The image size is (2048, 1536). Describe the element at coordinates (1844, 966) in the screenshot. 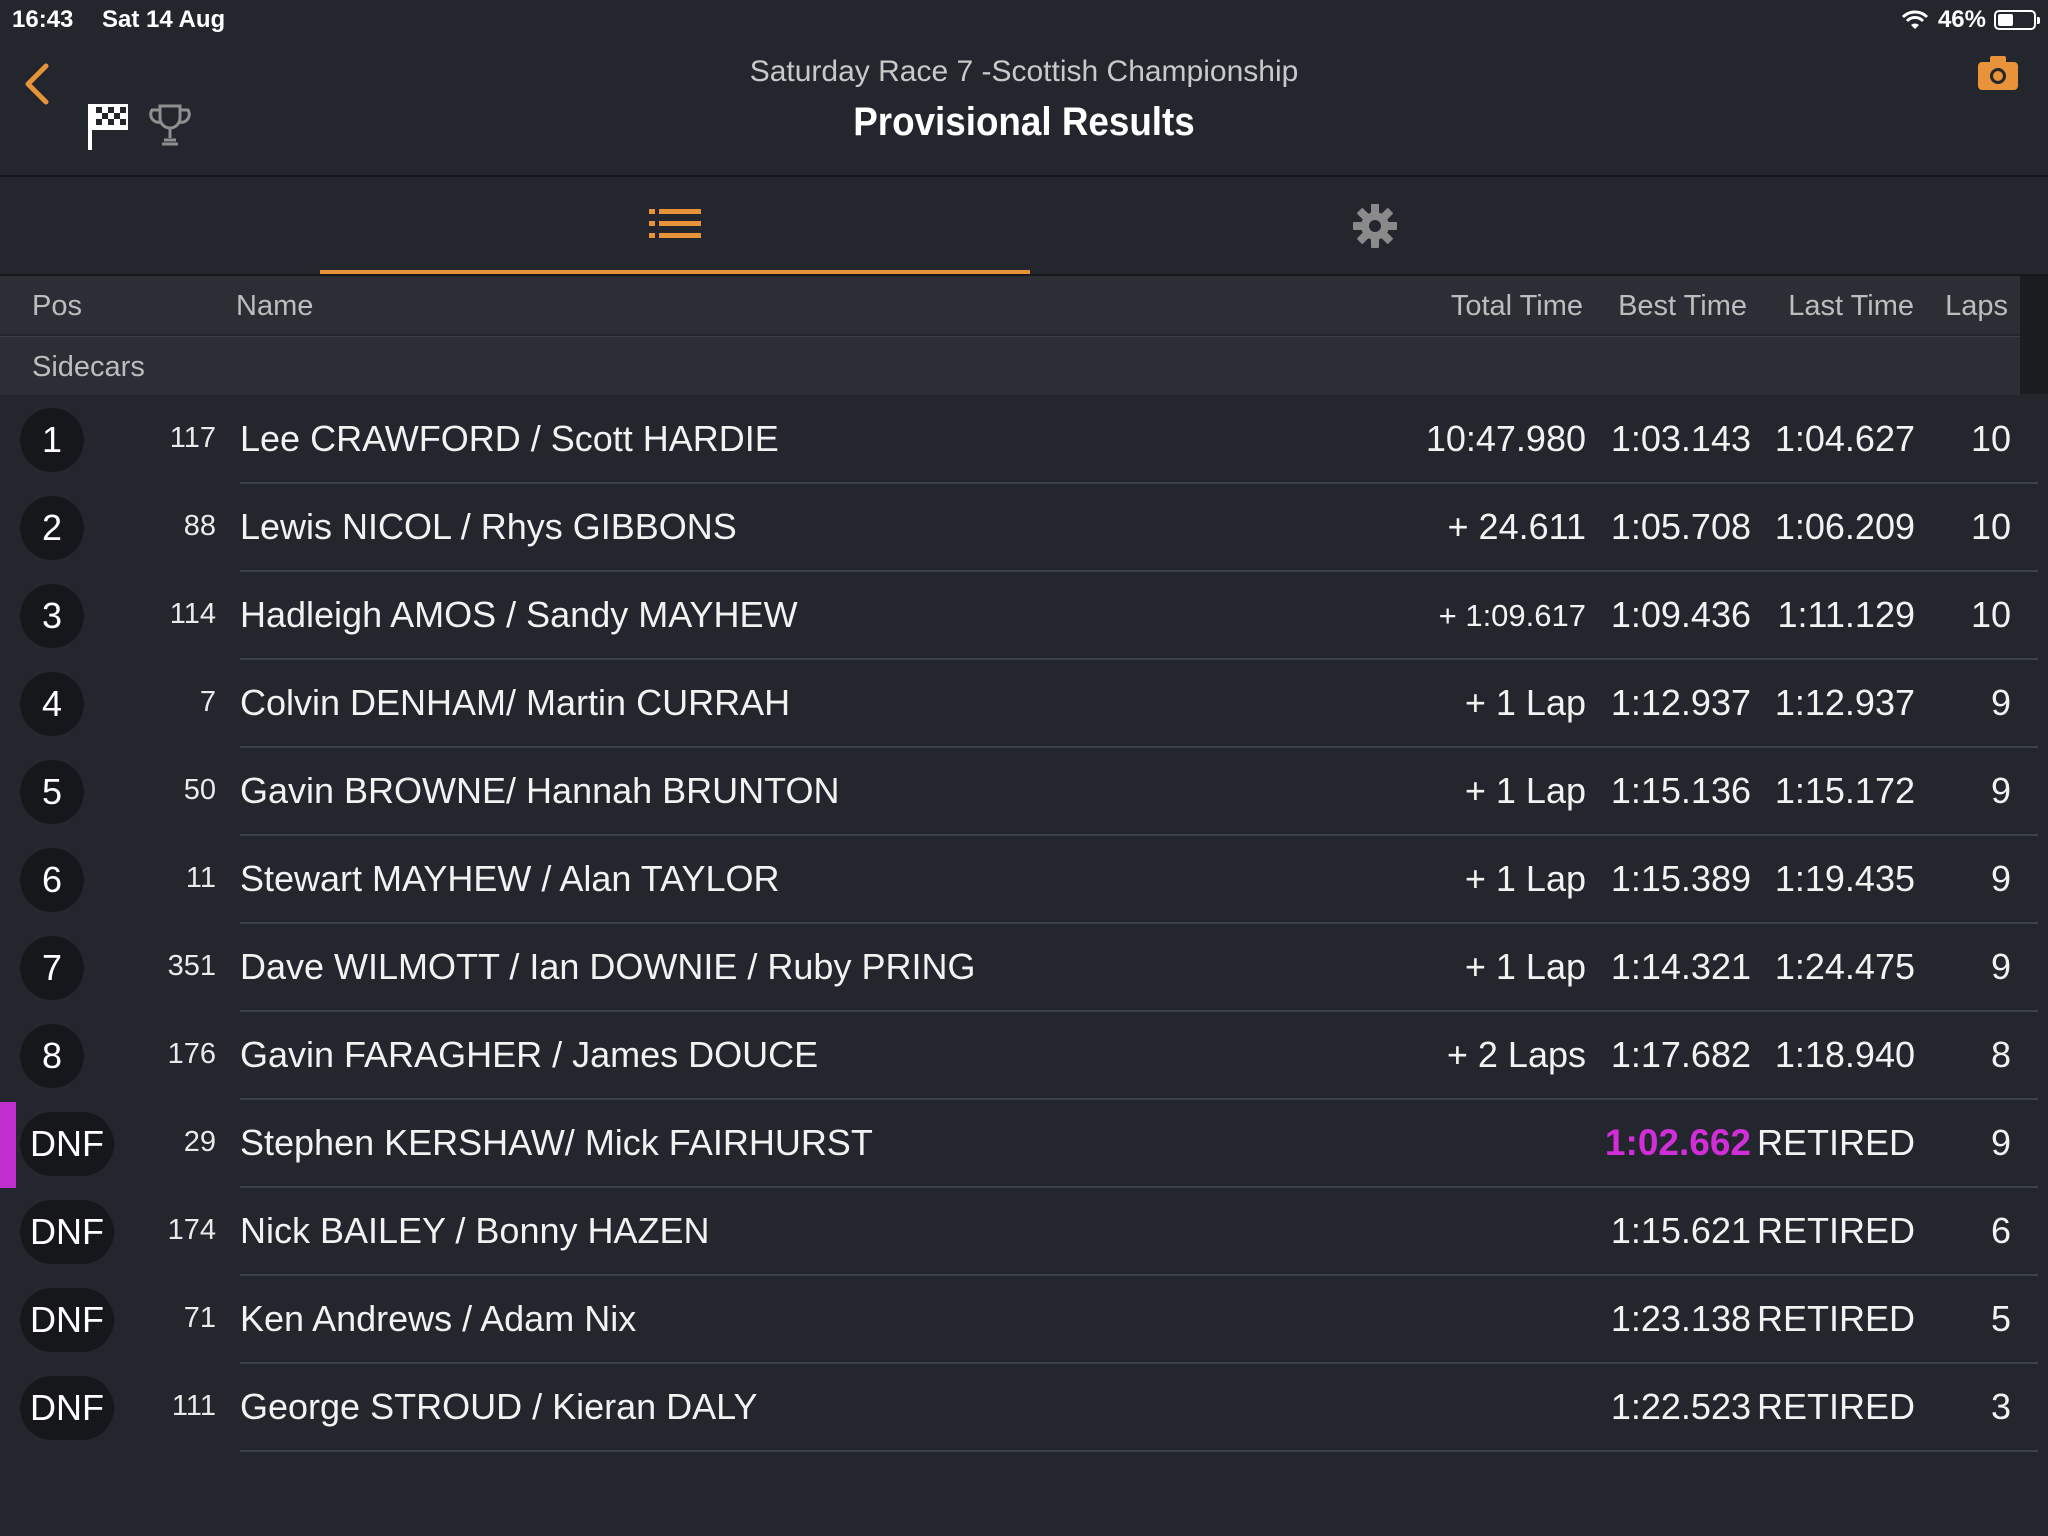

I see `last-time: 1:24.475` at that location.